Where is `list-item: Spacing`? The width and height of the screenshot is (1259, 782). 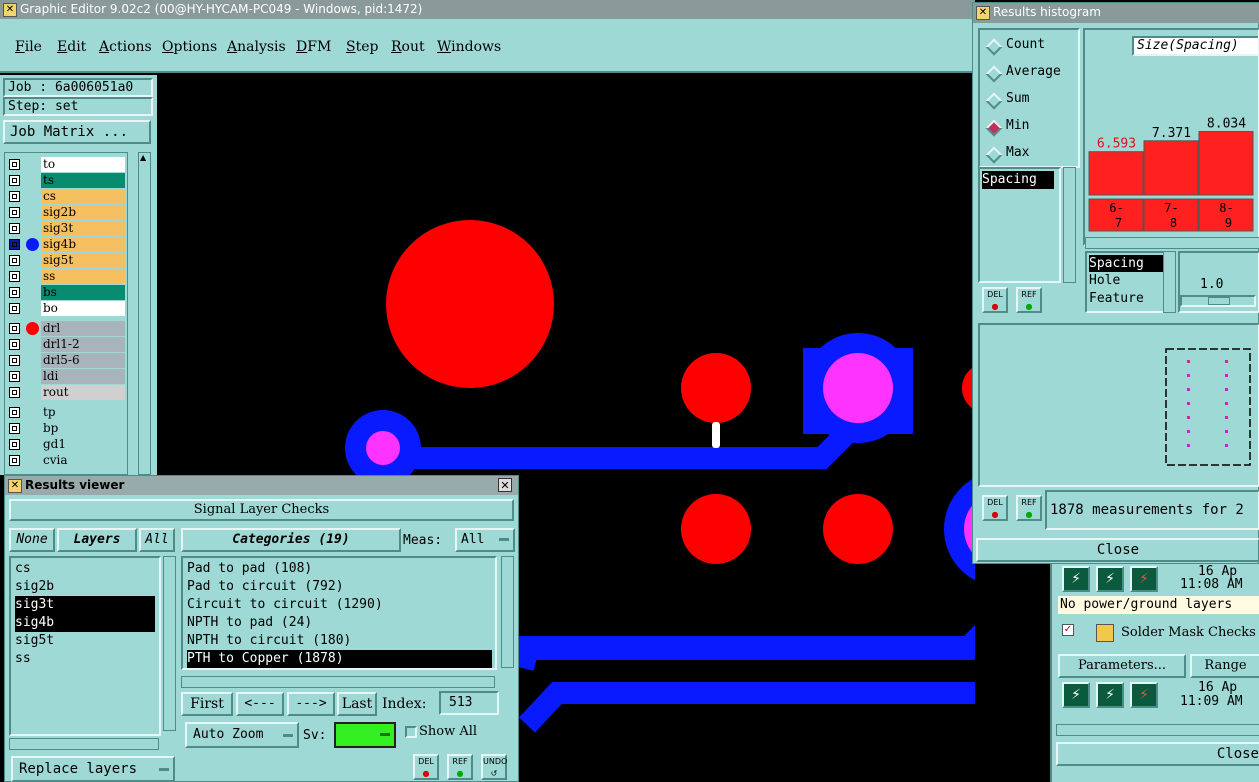 list-item: Spacing is located at coordinates (1128, 263).